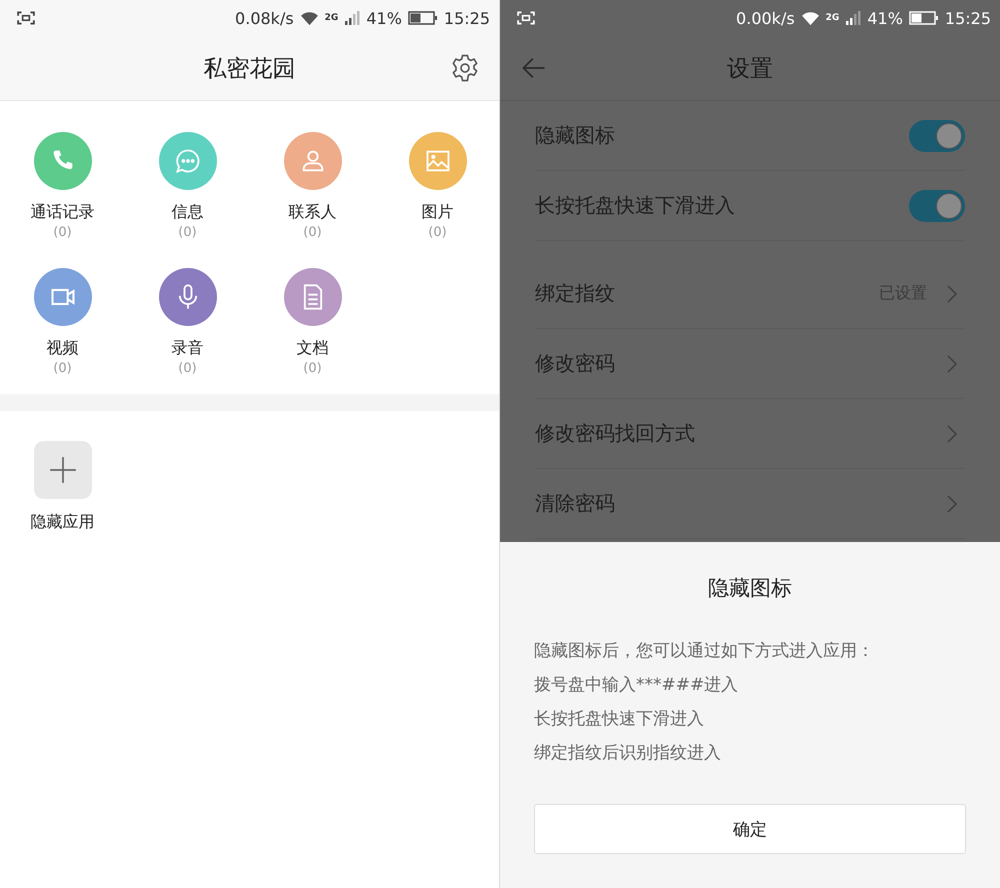  I want to click on setting-label: 隐藏图标, so click(575, 135).